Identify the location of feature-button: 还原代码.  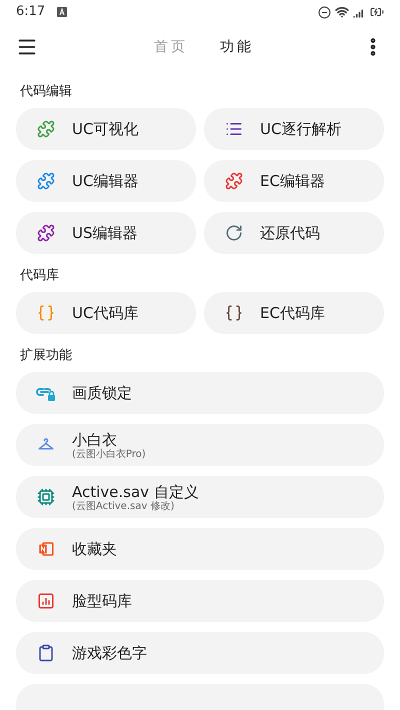
(294, 233).